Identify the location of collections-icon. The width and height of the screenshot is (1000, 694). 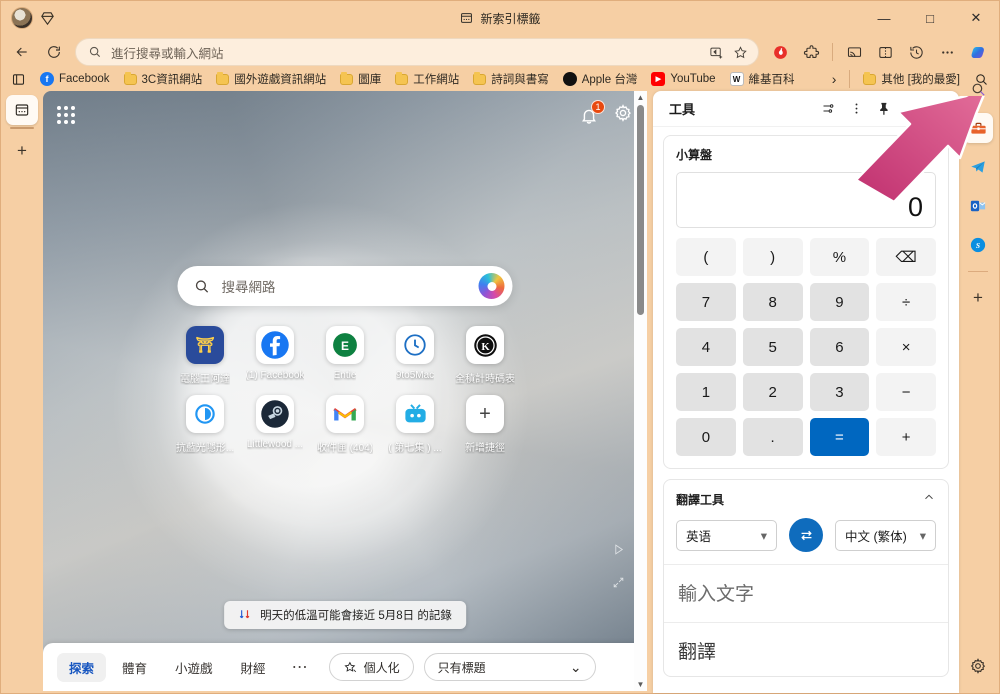
(18, 79).